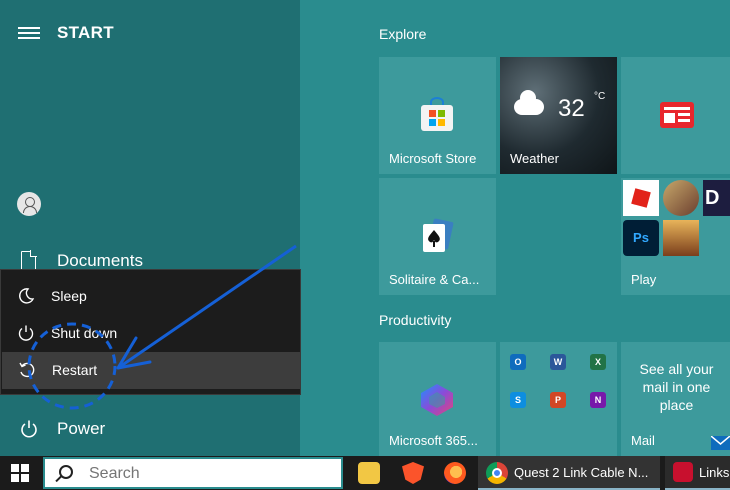  I want to click on office-logo-icon, so click(437, 400).